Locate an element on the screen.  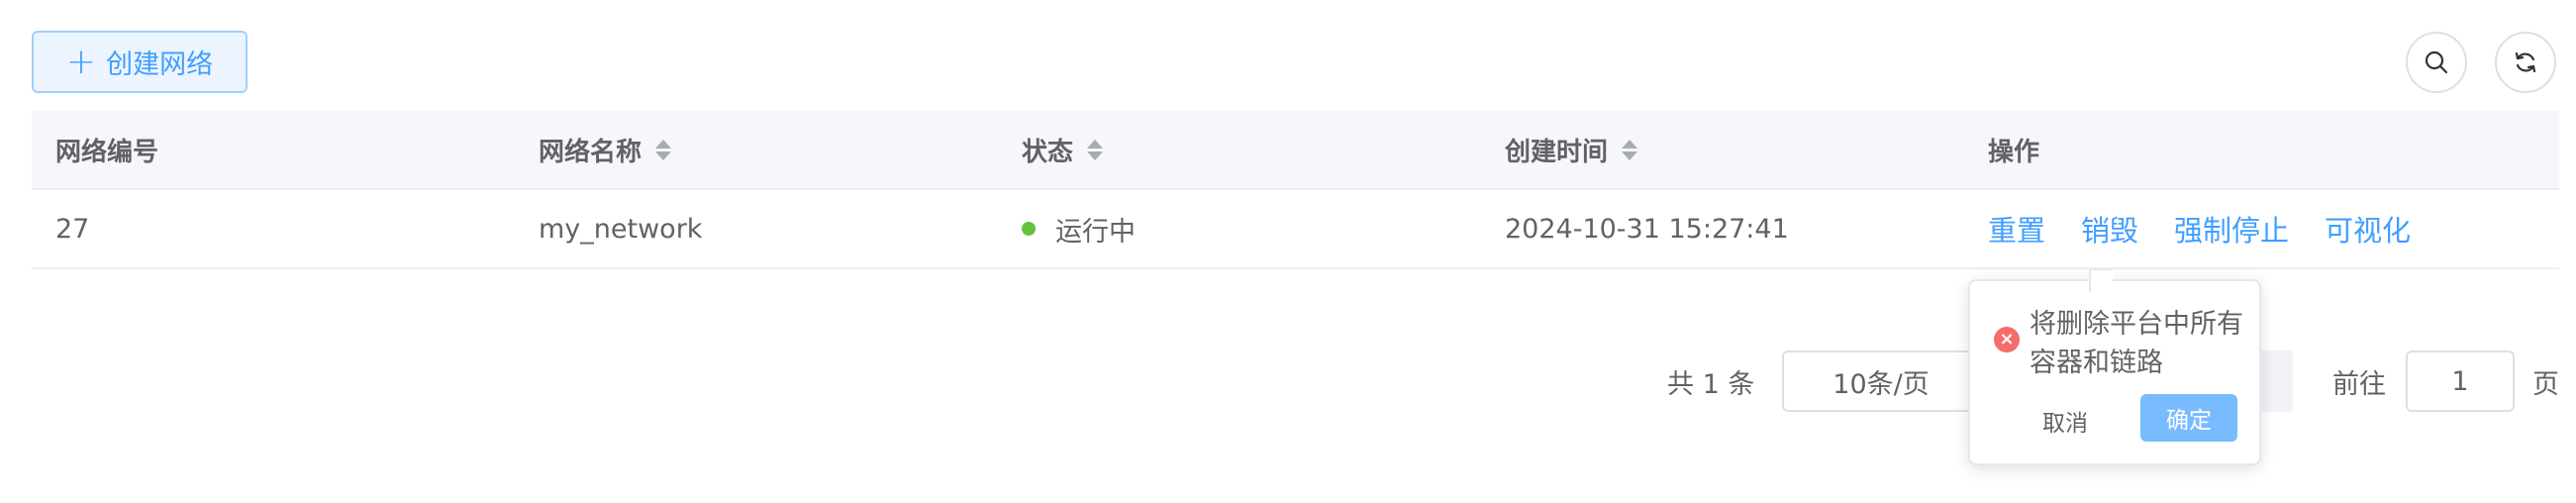
destroy-confirm-popover: × 将删除平台中所有容器和链路 取消 确定 is located at coordinates (2115, 366).